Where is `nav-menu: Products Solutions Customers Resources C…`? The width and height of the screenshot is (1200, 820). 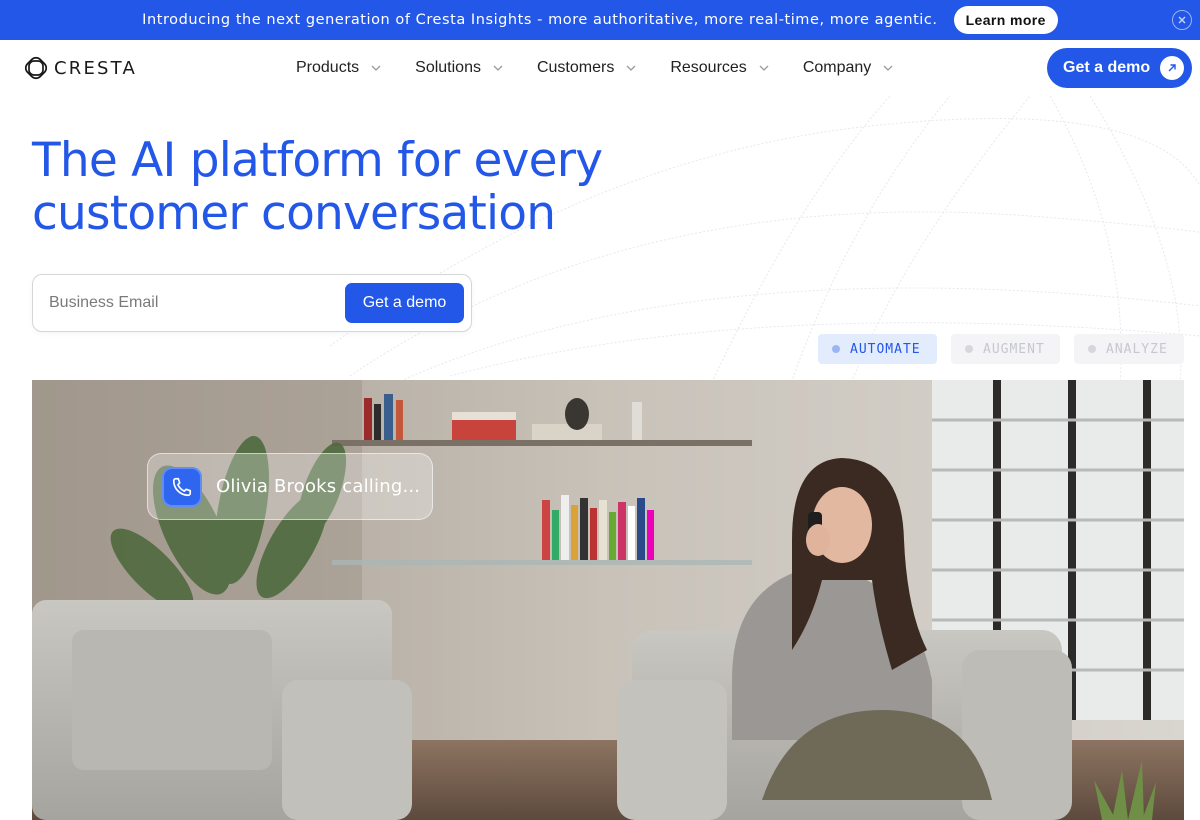 nav-menu: Products Solutions Customers Resources C… is located at coordinates (611, 68).